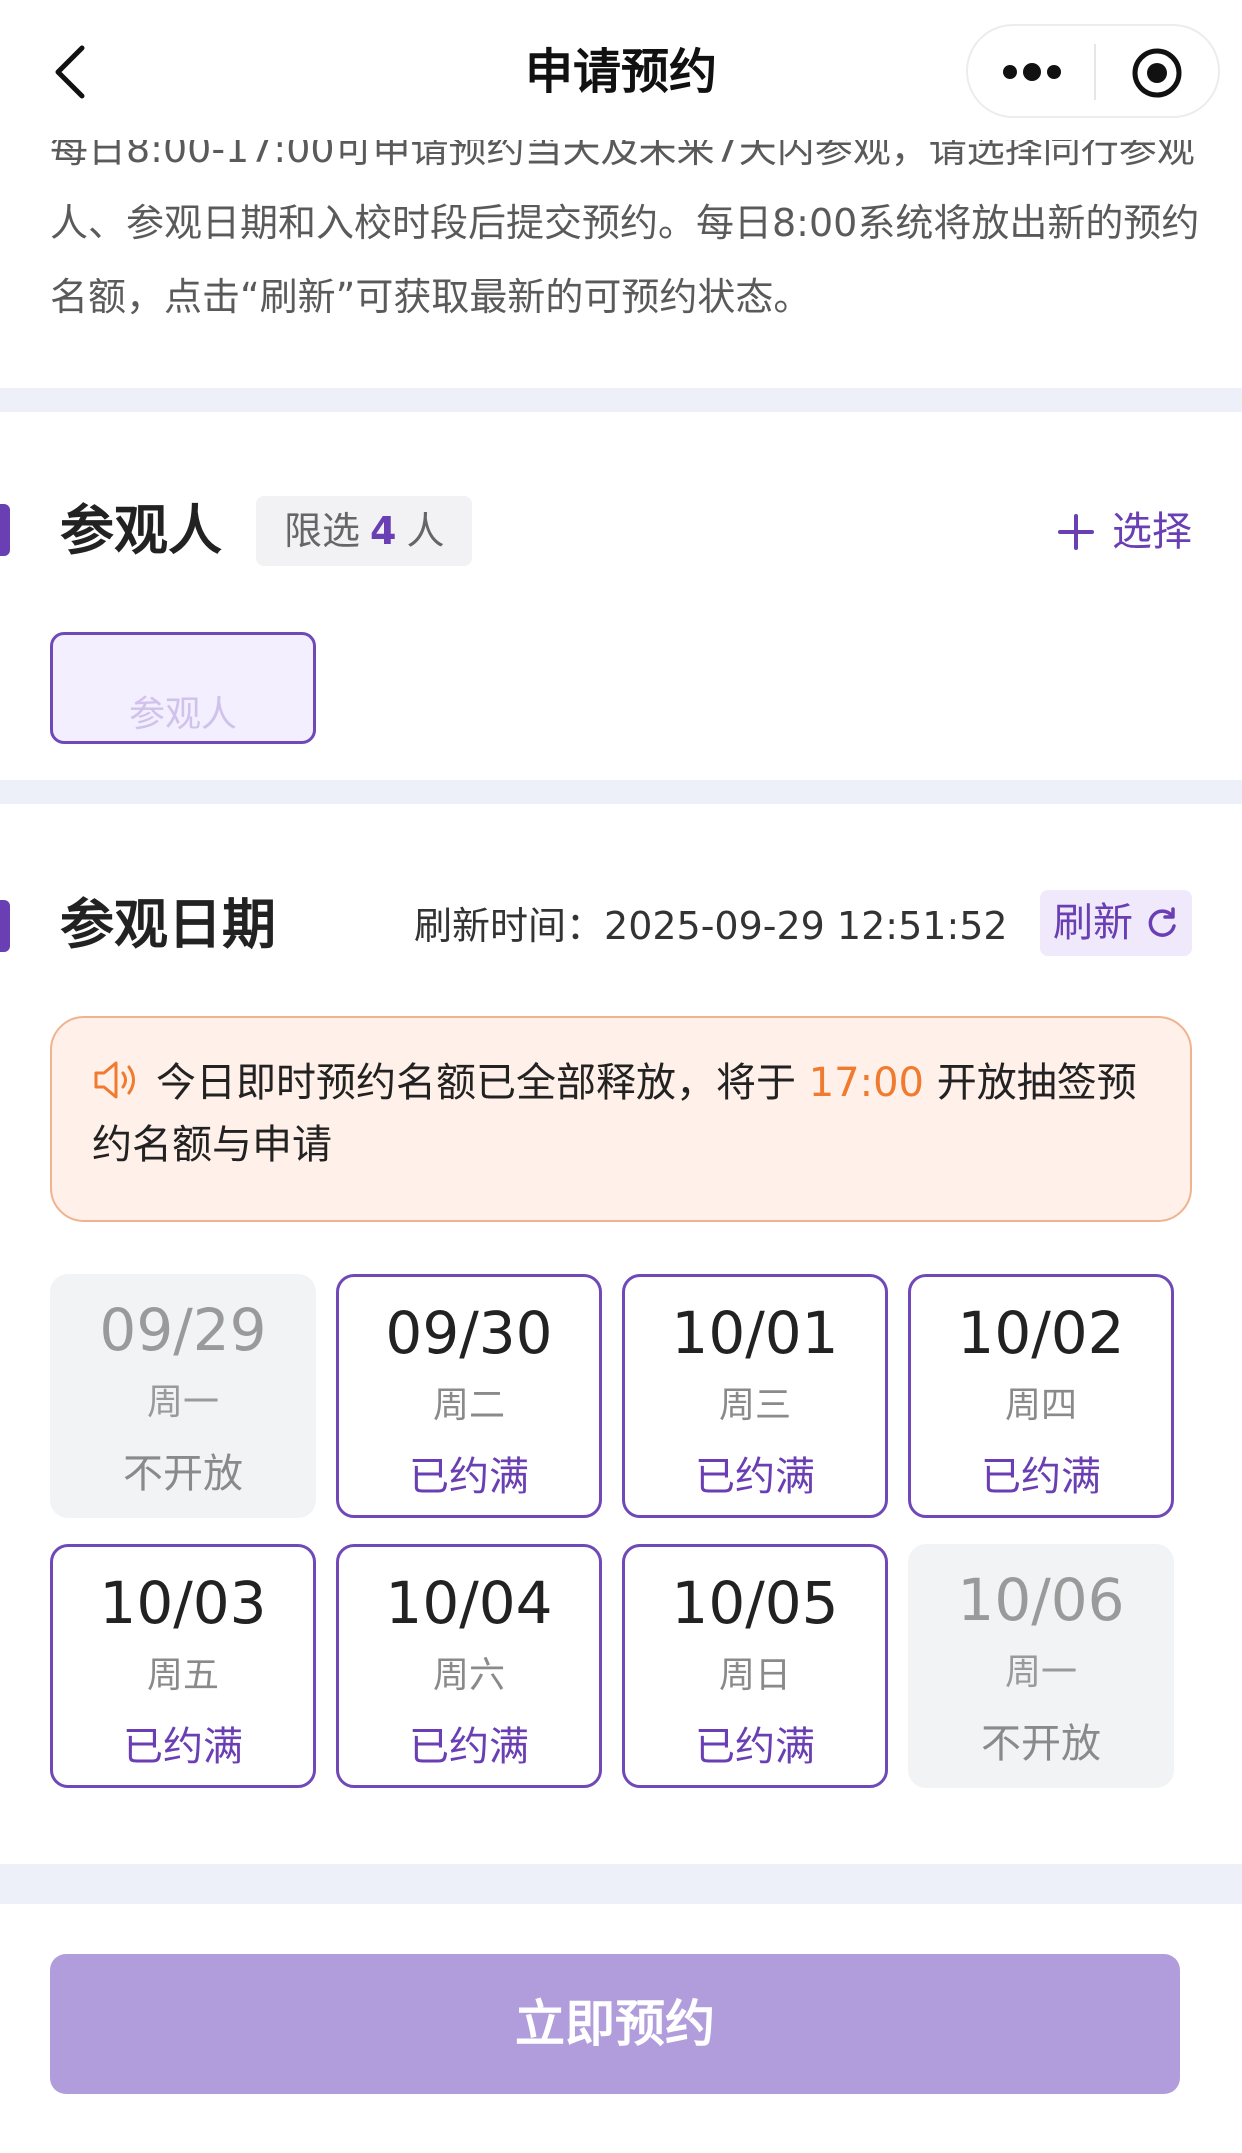  Describe the element at coordinates (621, 70) in the screenshot. I see `navigation-bar: 申请预约` at that location.